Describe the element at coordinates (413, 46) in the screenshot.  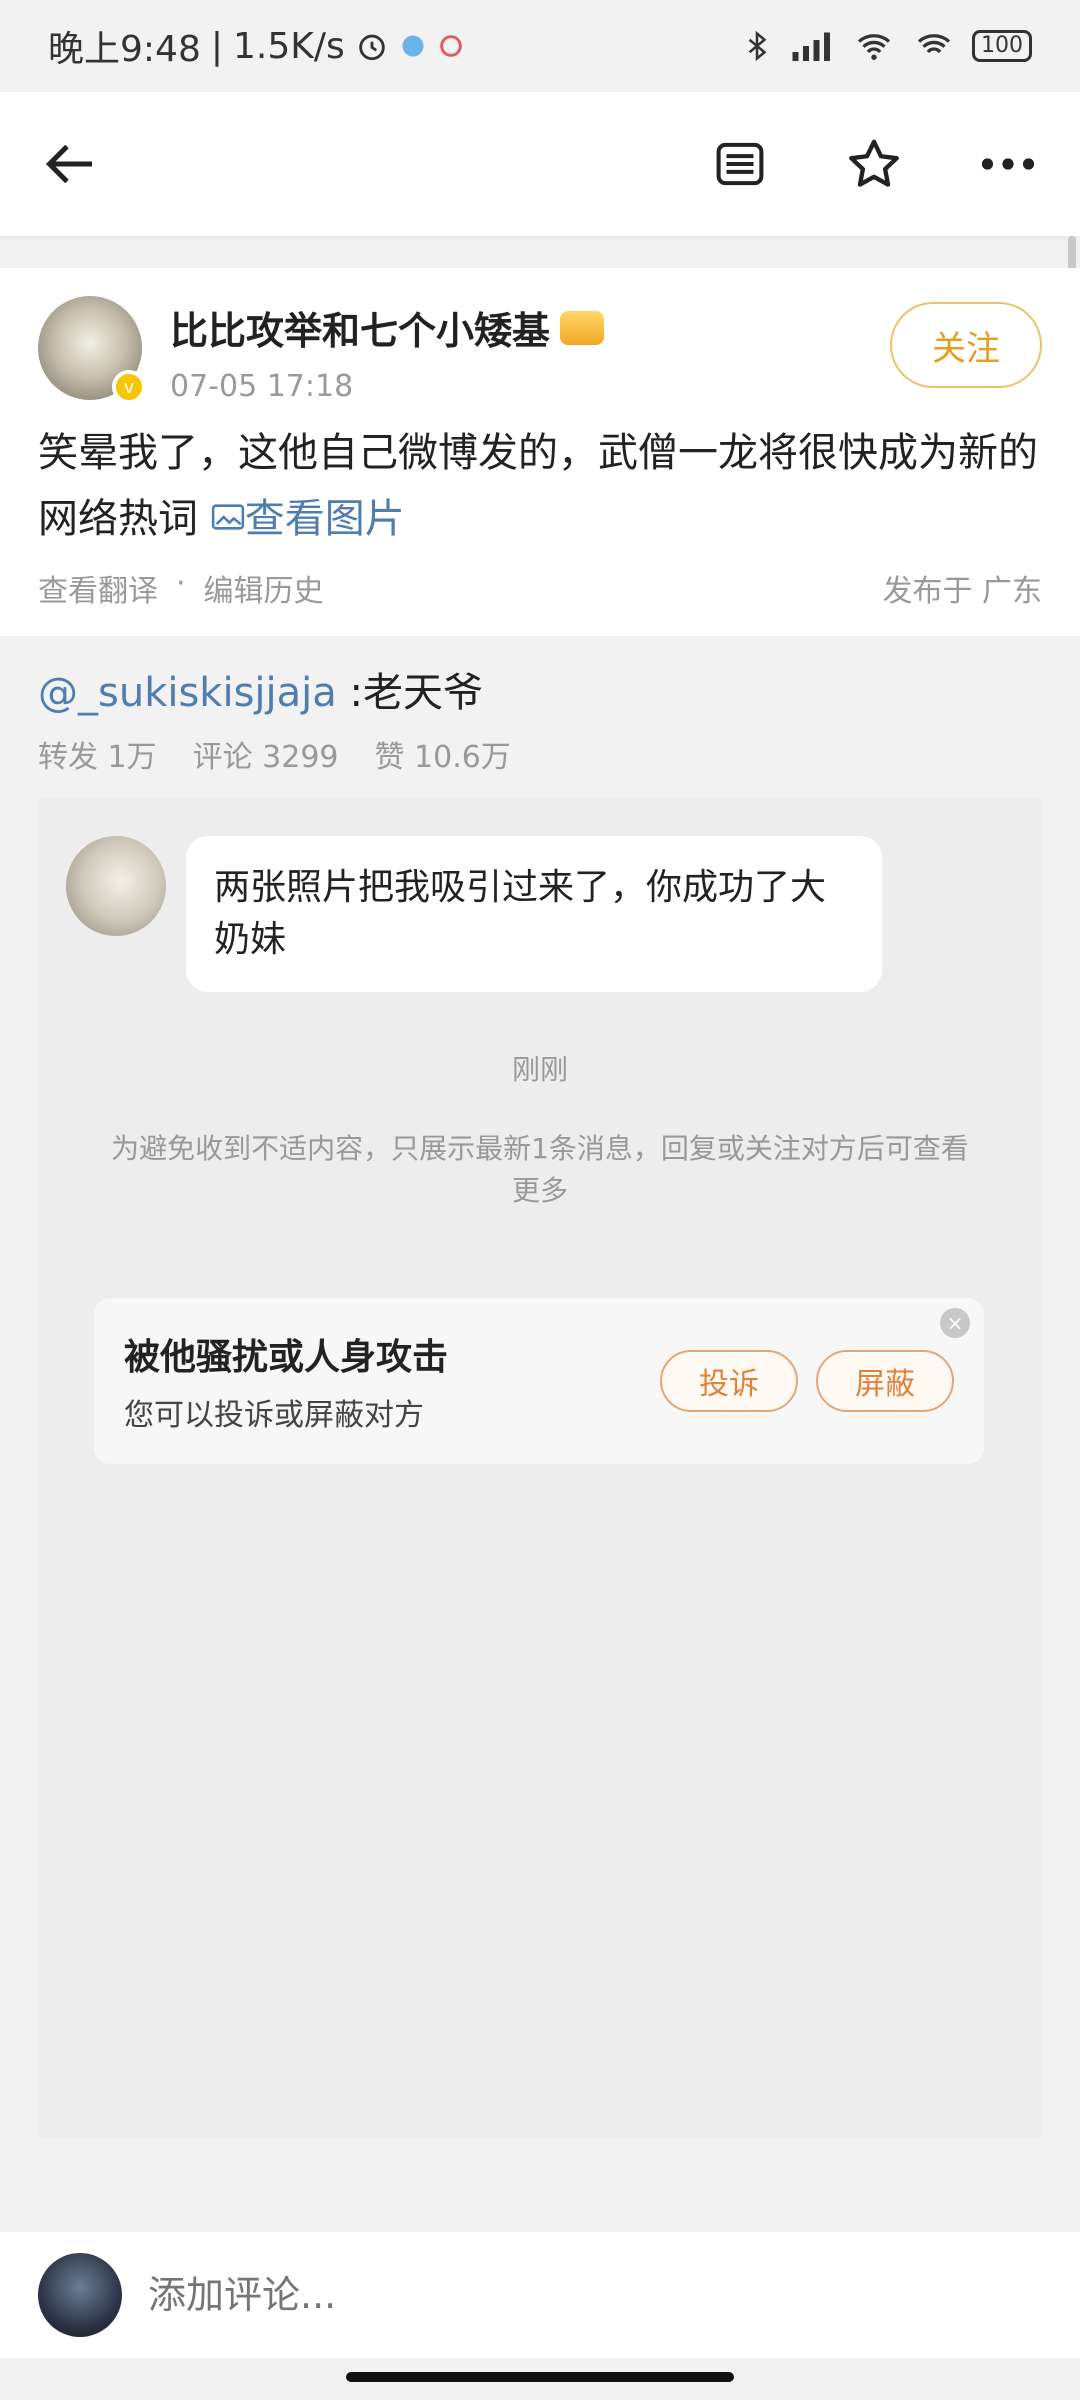
I see `app-notification-icon` at that location.